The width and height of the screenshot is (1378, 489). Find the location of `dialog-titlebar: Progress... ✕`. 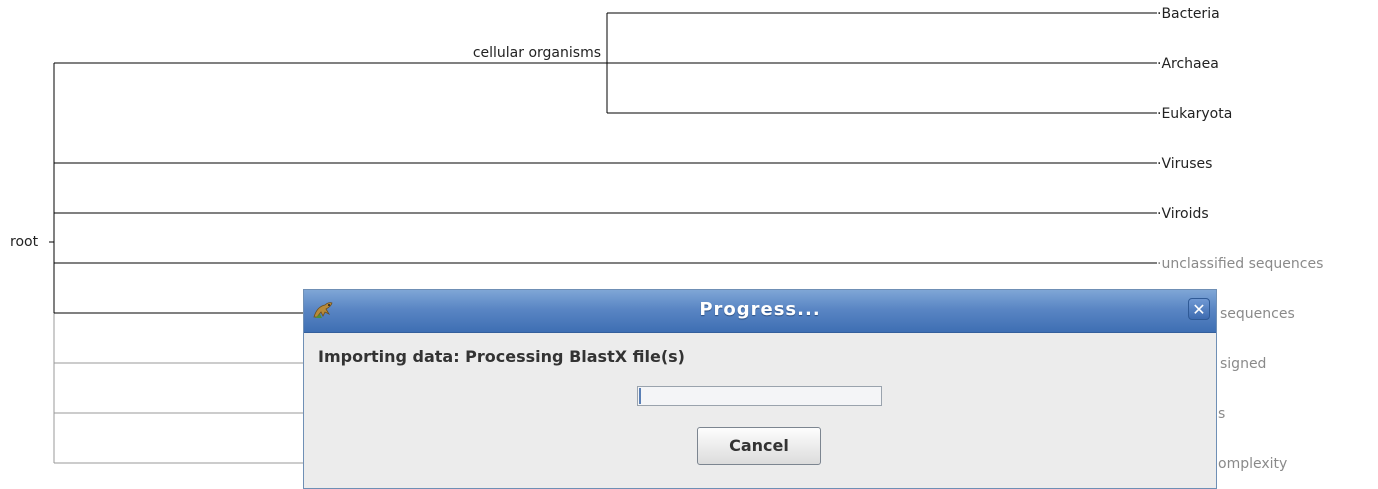

dialog-titlebar: Progress... ✕ is located at coordinates (760, 311).